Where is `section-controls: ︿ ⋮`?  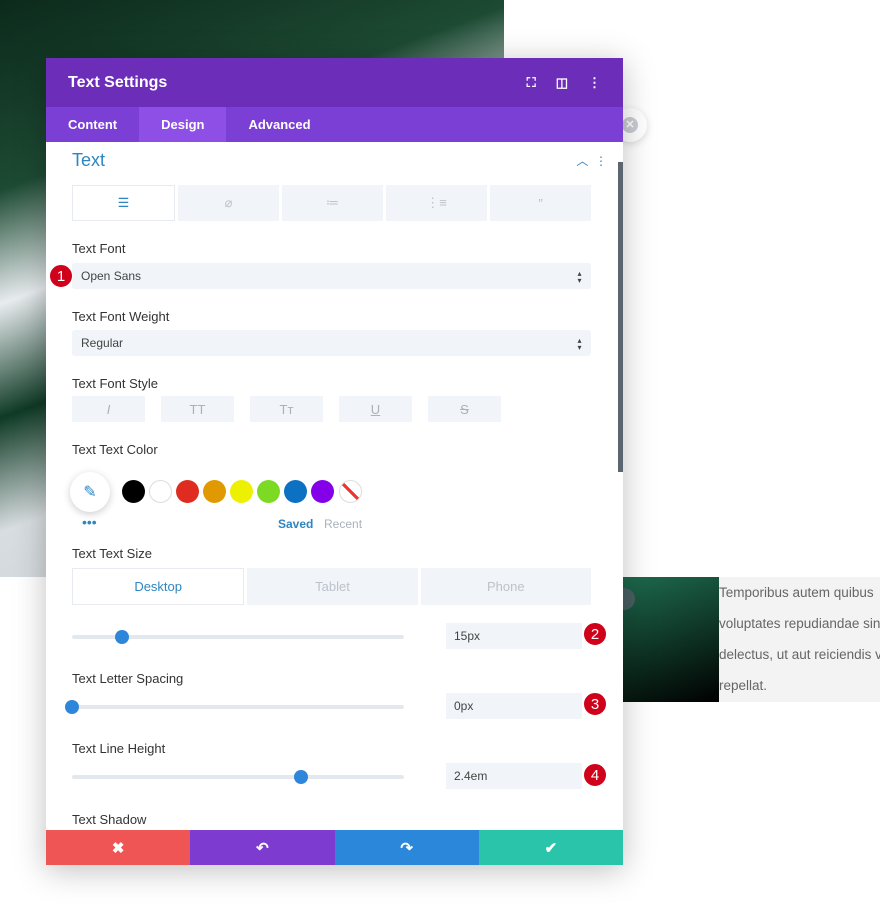
section-controls: ︿ ⋮ is located at coordinates (591, 160).